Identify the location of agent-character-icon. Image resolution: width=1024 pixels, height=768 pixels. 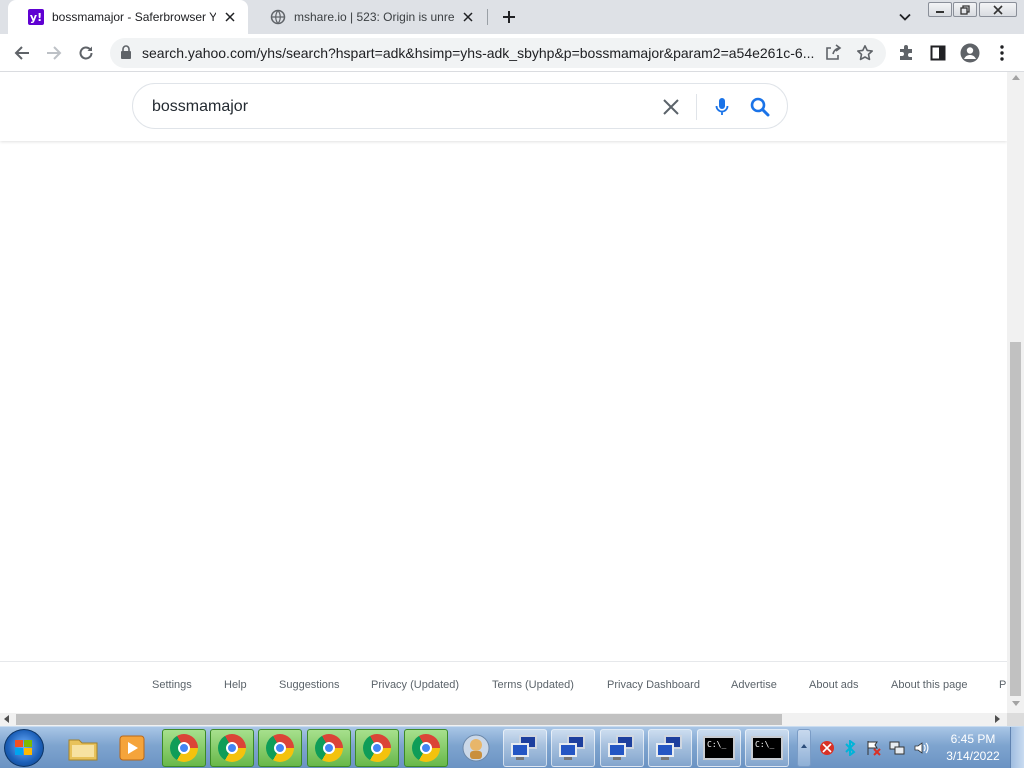
(476, 748).